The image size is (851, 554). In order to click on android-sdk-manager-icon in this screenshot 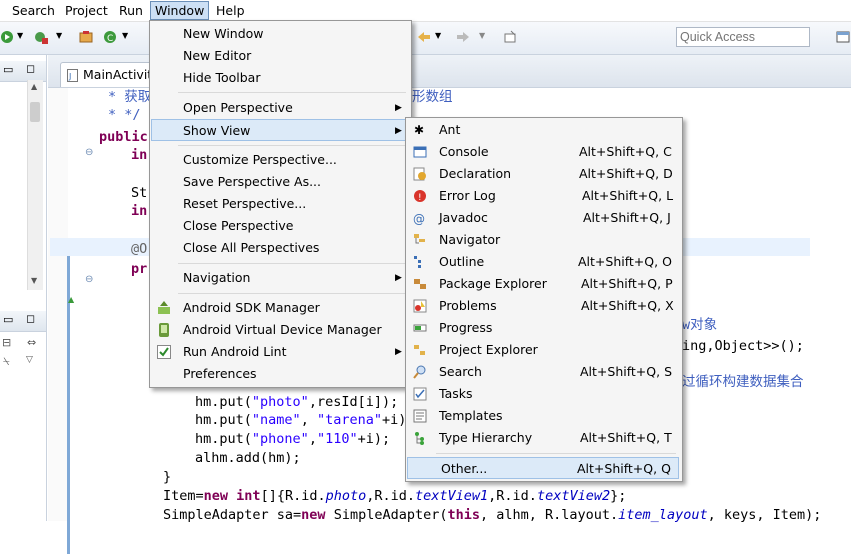, I will do `click(164, 307)`.